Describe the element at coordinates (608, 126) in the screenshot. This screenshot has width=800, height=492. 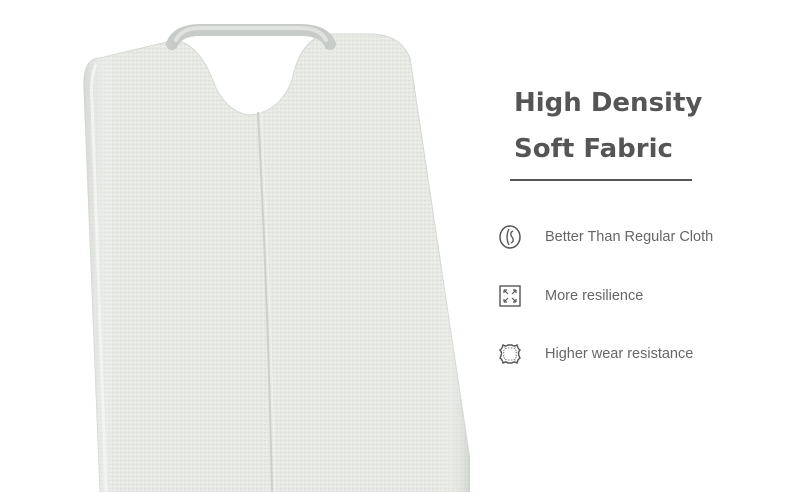
I see `heading: High Density Soft Fabric` at that location.